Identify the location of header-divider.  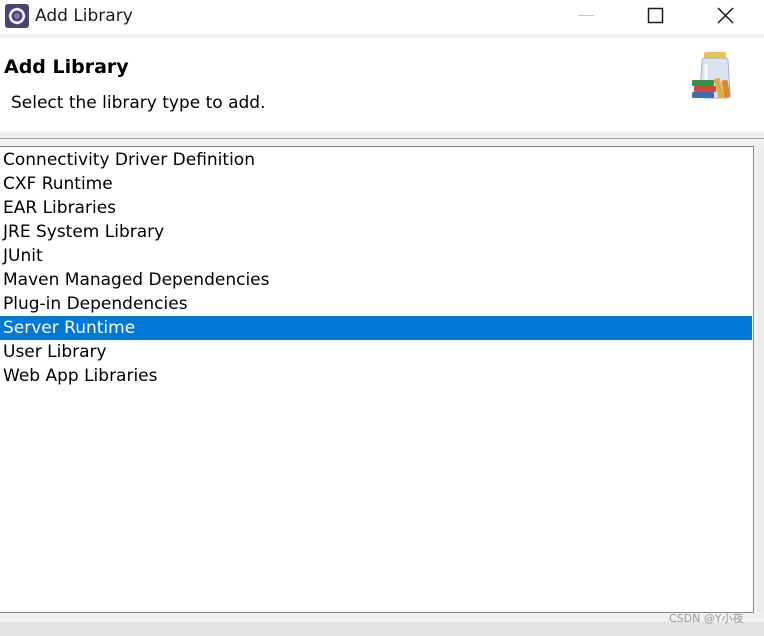
(382, 131).